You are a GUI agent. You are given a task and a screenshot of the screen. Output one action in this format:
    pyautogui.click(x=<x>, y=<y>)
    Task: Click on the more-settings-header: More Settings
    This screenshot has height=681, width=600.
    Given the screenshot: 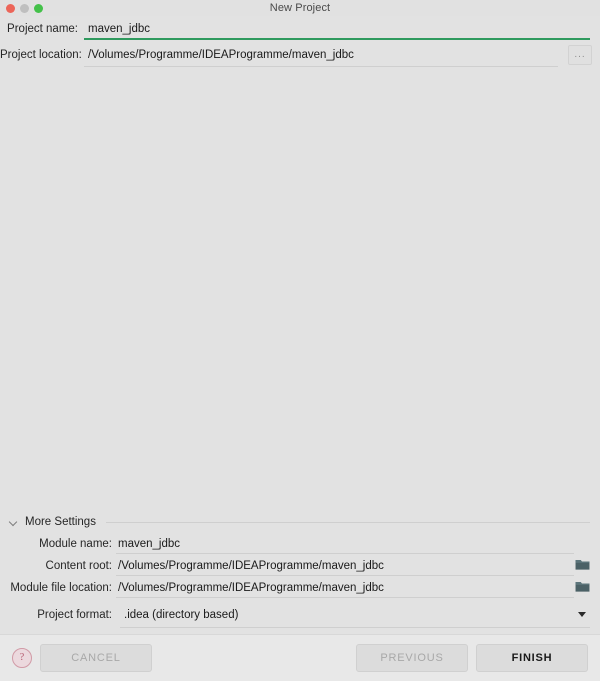 What is the action you would take?
    pyautogui.click(x=300, y=522)
    